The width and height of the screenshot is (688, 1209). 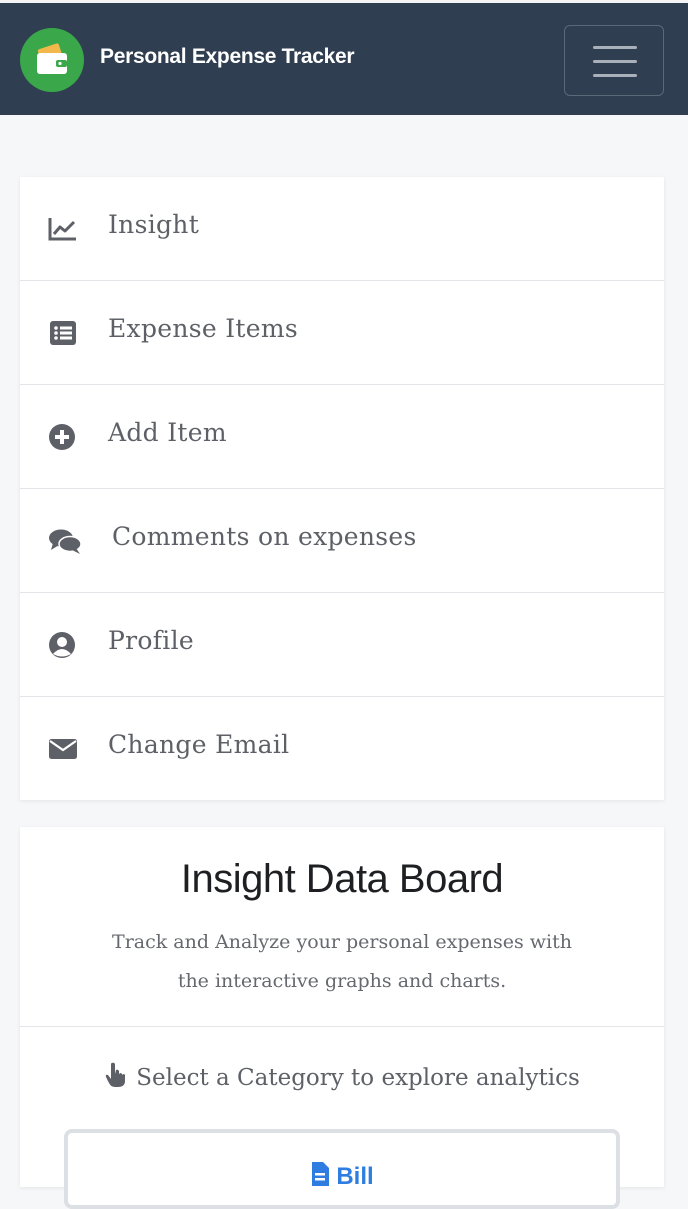 What do you see at coordinates (62, 229) in the screenshot?
I see `chart-line-icon` at bounding box center [62, 229].